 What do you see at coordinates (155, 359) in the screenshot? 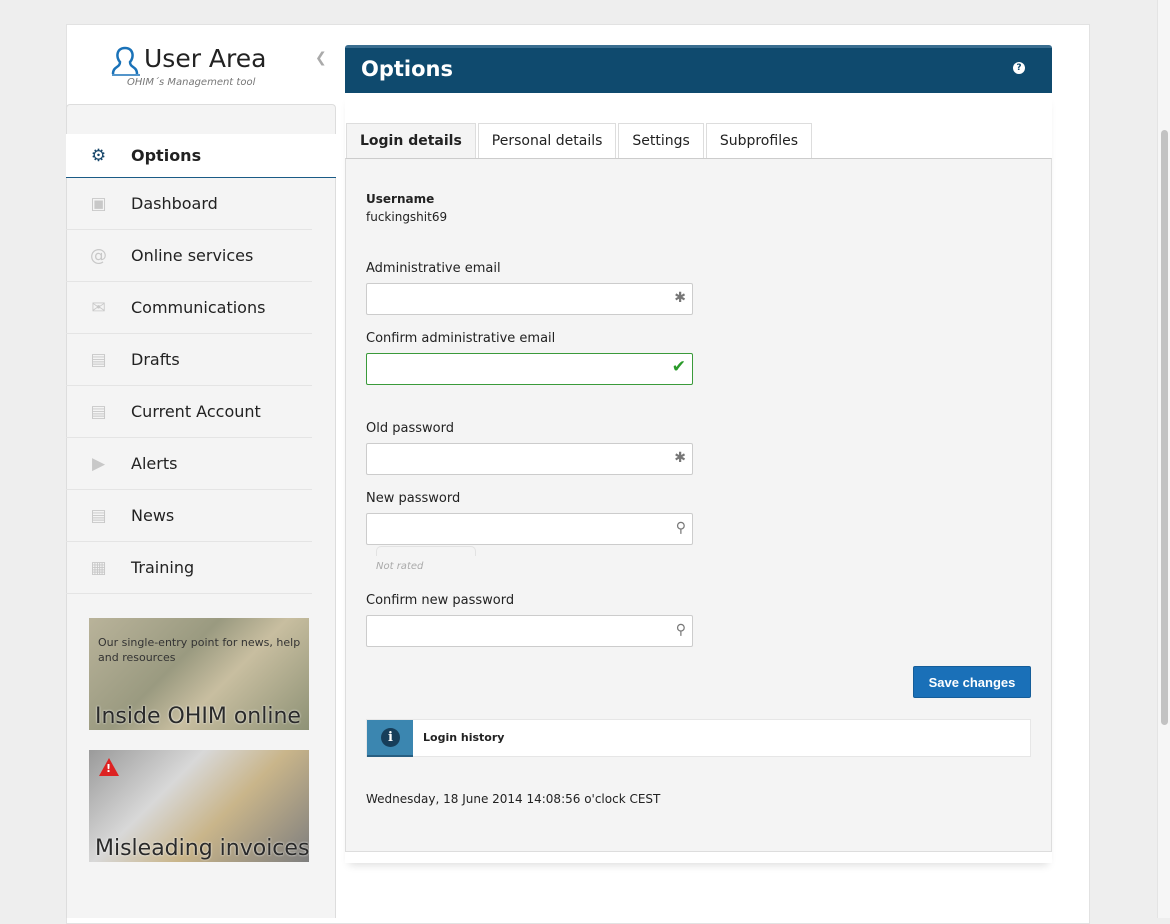
I see `sidebar-item-label: Drafts` at bounding box center [155, 359].